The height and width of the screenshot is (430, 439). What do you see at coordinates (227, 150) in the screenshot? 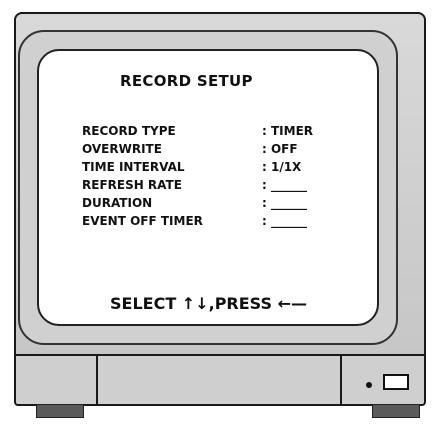
I see `menu-item-overwrite: OVERWRITE : OFF` at bounding box center [227, 150].